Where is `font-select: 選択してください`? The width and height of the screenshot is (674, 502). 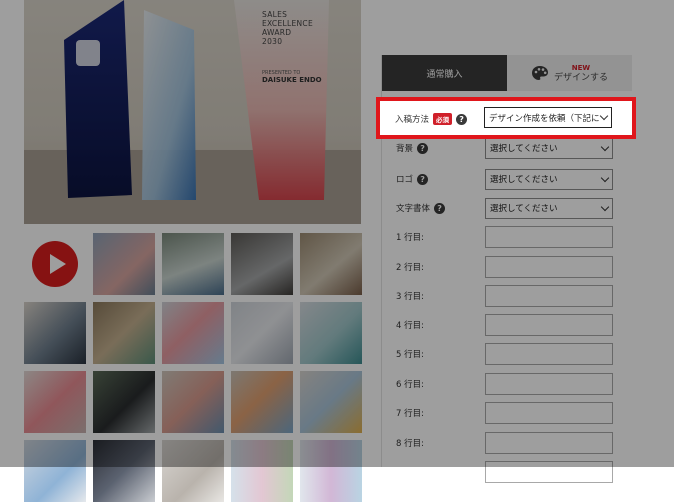 font-select: 選択してください is located at coordinates (549, 208).